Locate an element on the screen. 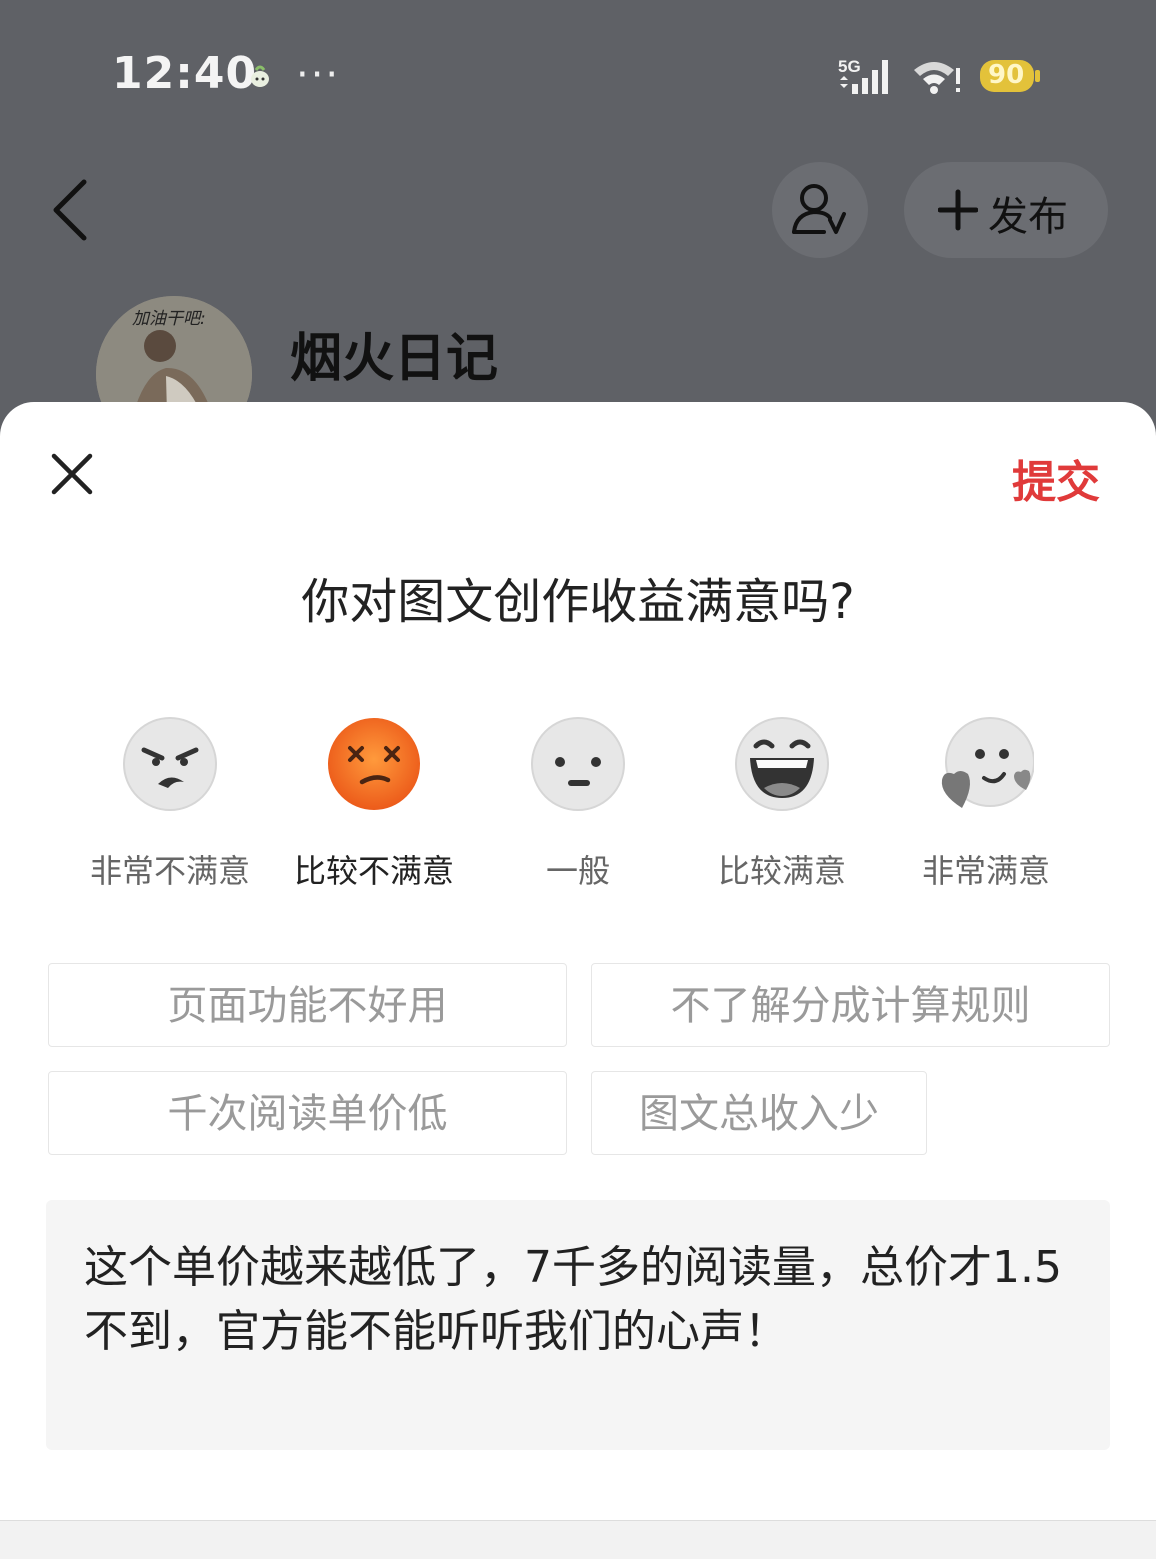 The width and height of the screenshot is (1156, 1559). more-dots: ··· is located at coordinates (318, 75).